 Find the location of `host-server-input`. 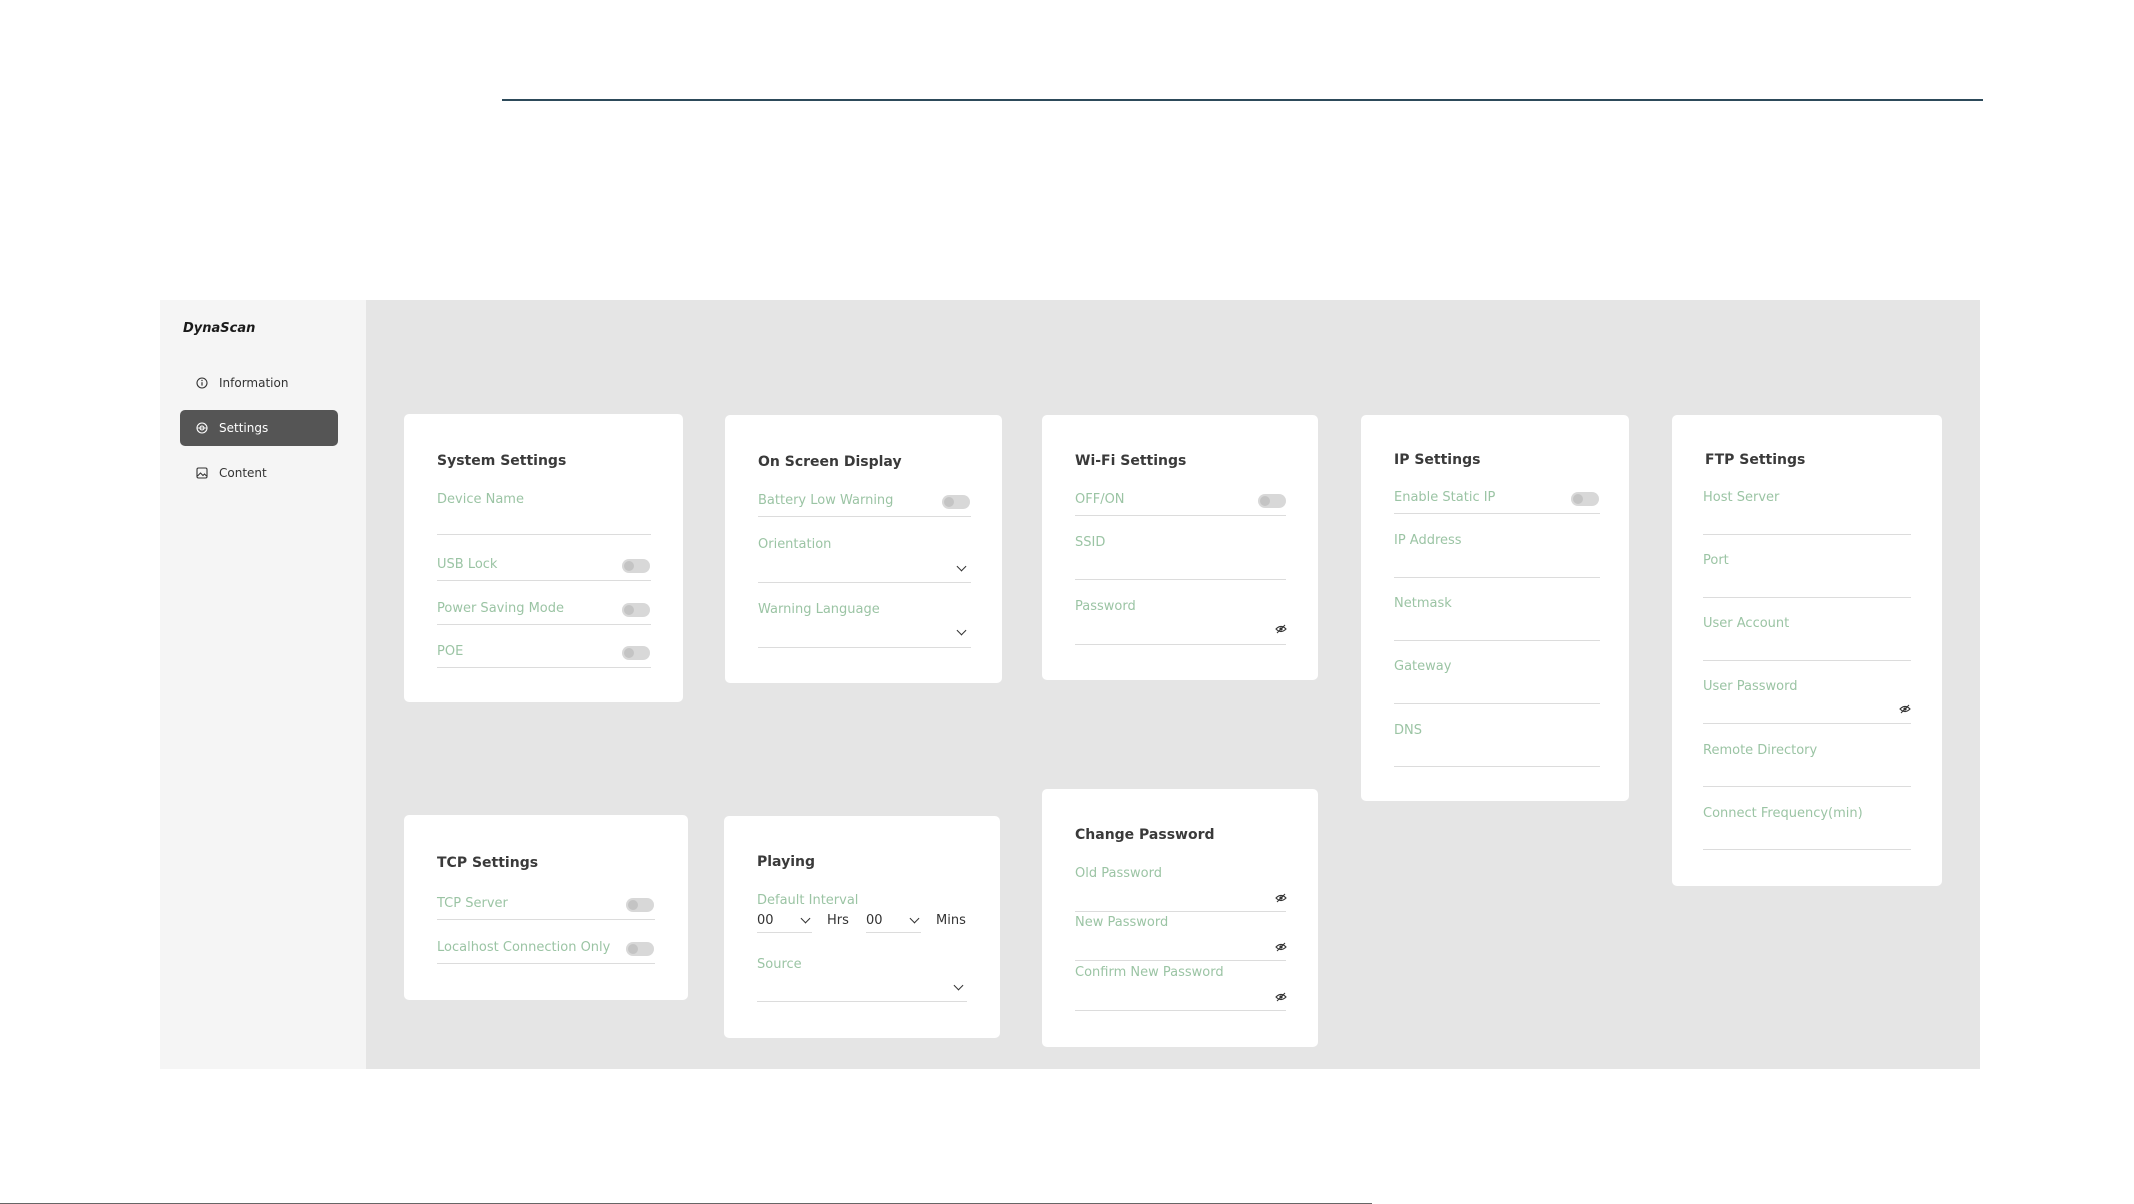

host-server-input is located at coordinates (1807, 534).